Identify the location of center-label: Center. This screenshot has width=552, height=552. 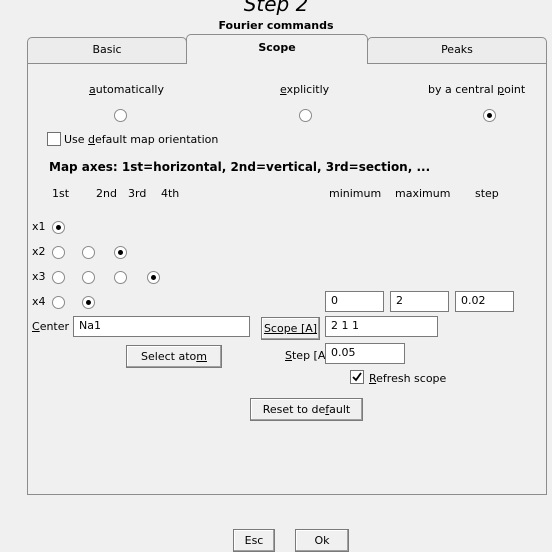
(51, 326).